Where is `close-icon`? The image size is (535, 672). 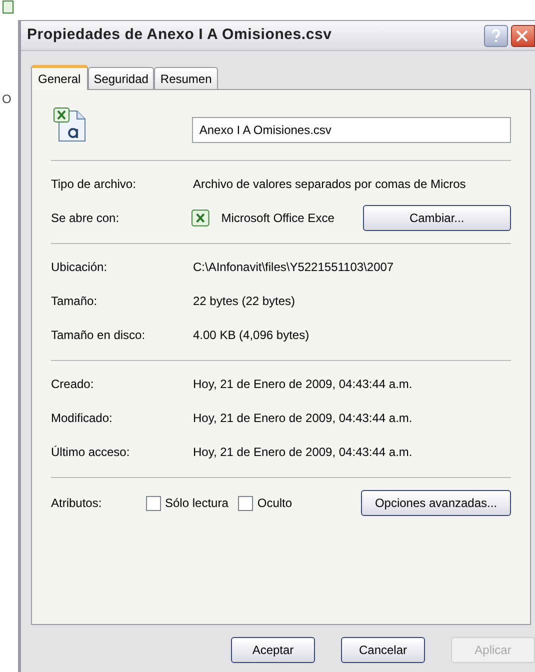 close-icon is located at coordinates (522, 36).